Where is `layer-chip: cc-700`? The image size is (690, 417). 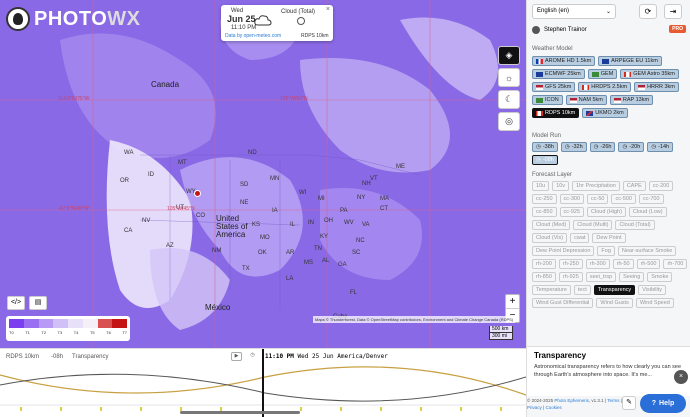 layer-chip: cc-700 is located at coordinates (651, 199).